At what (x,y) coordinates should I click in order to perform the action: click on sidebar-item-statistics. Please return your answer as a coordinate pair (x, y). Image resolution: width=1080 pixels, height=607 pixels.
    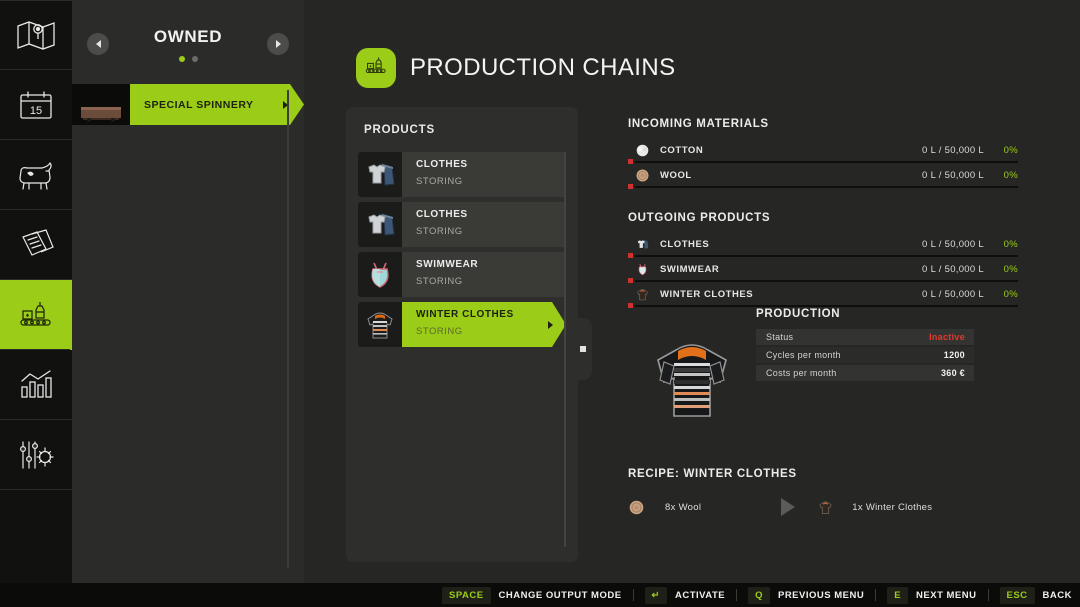
    Looking at the image, I should click on (36, 385).